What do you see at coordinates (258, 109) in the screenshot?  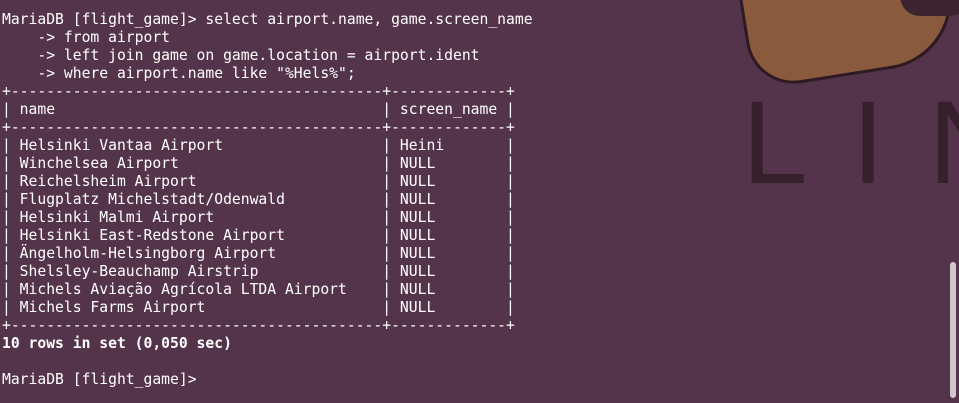 I see `table-header: | name | screen_name |` at bounding box center [258, 109].